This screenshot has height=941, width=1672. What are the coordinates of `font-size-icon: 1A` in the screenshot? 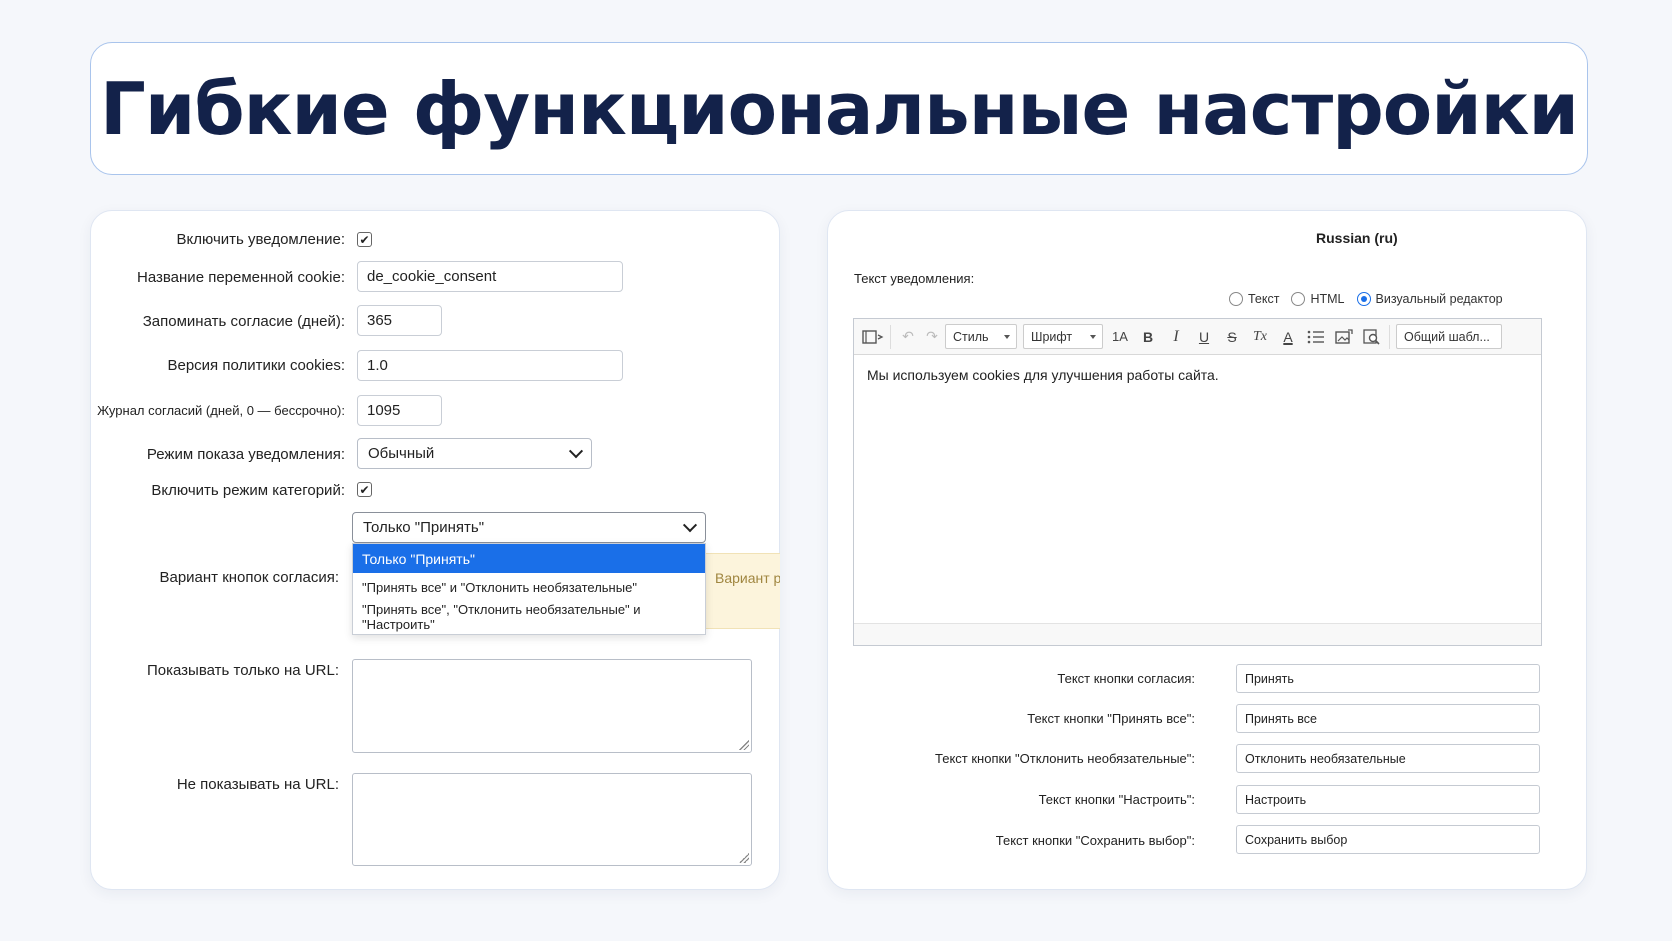 It's located at (1120, 337).